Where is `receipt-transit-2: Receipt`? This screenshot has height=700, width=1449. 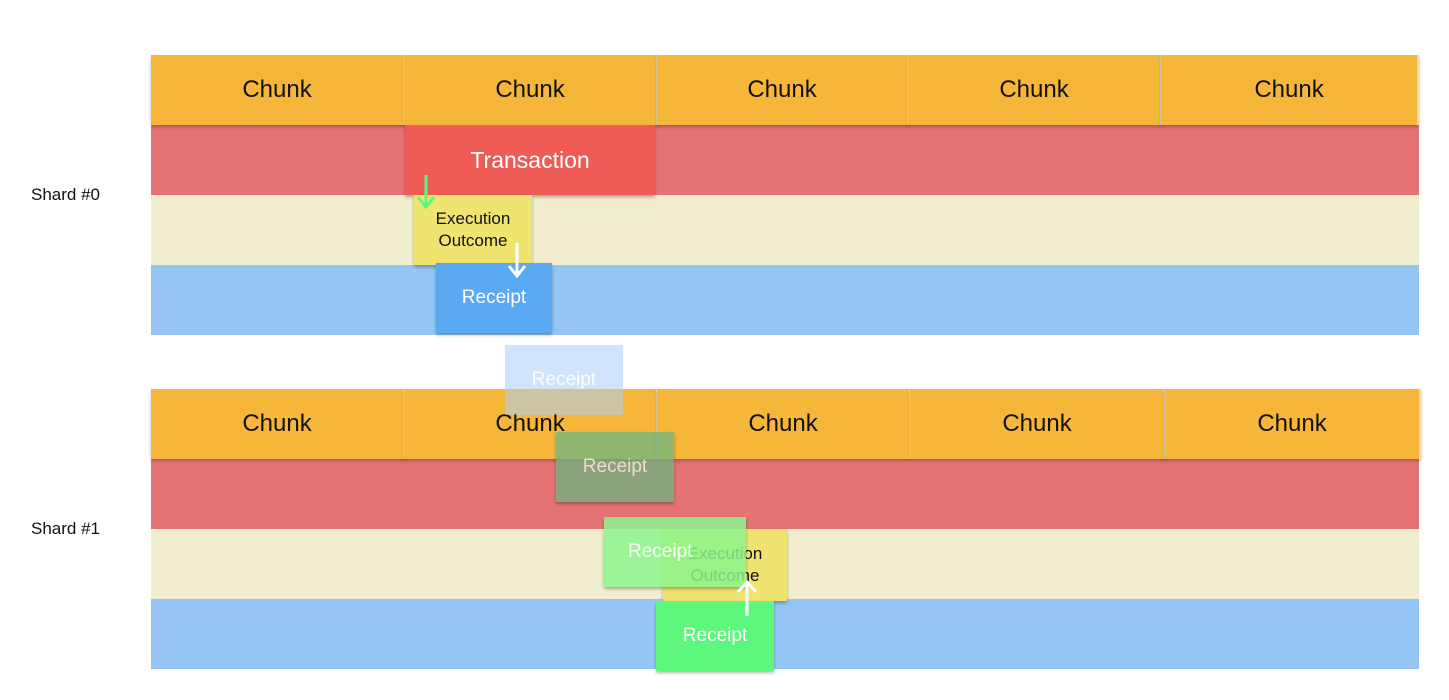
receipt-transit-2: Receipt is located at coordinates (615, 467).